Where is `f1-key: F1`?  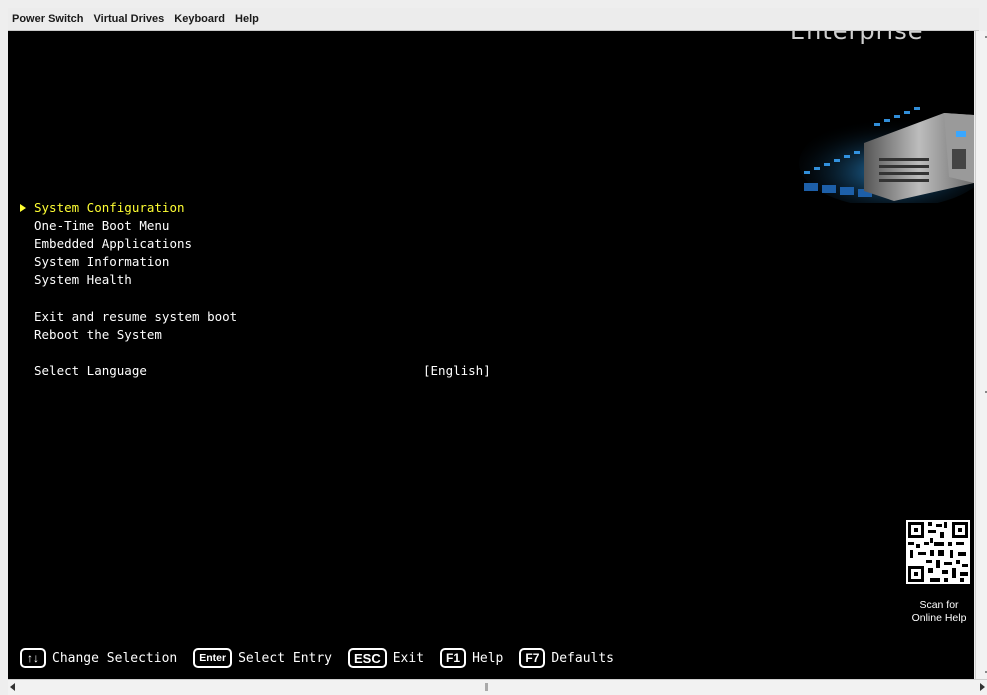 f1-key: F1 is located at coordinates (453, 658).